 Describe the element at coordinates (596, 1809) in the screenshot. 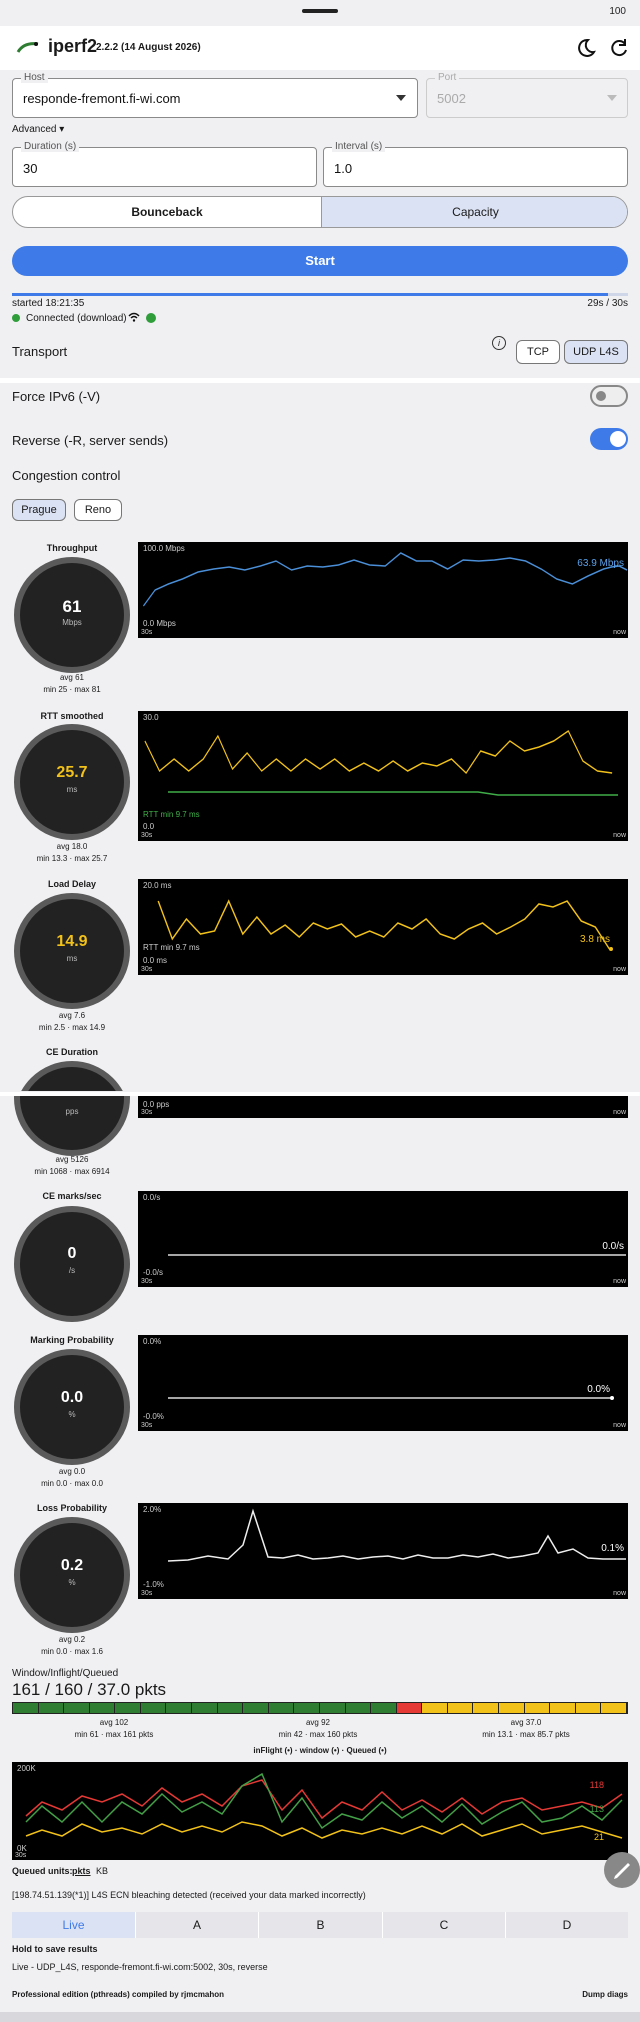

I see `inflight-last: 113` at that location.